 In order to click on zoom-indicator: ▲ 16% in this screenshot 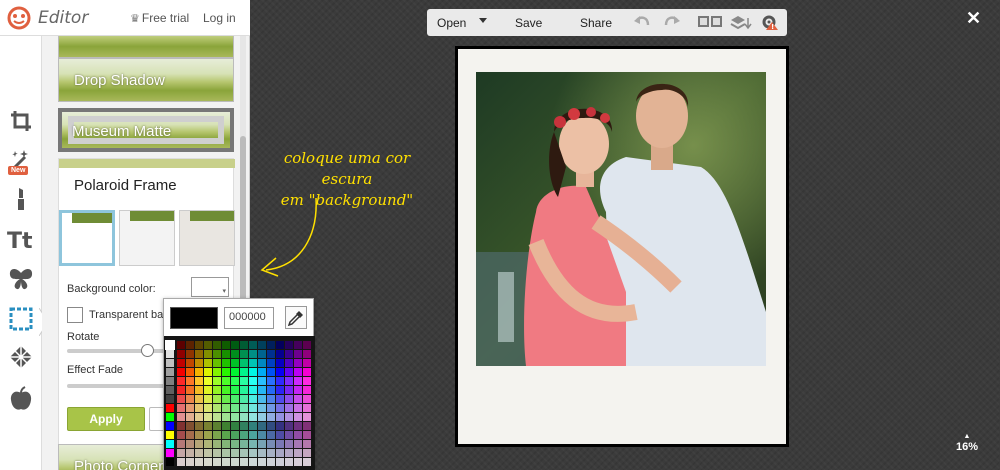, I will do `click(967, 443)`.